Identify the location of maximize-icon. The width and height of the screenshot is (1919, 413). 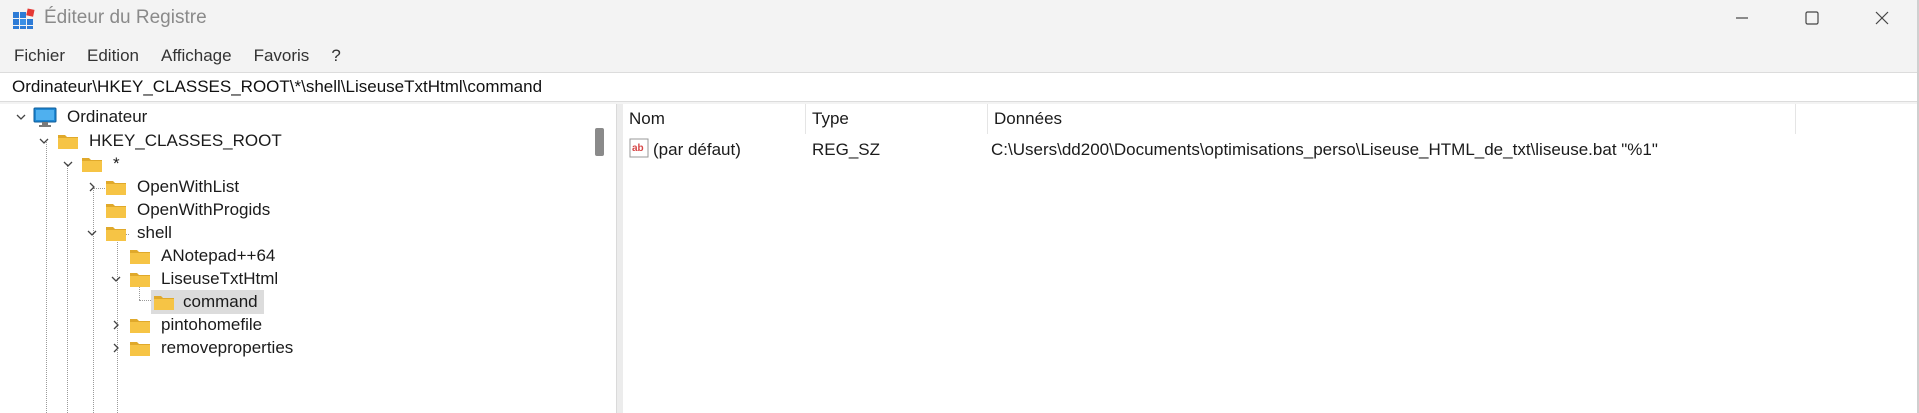
(1812, 18).